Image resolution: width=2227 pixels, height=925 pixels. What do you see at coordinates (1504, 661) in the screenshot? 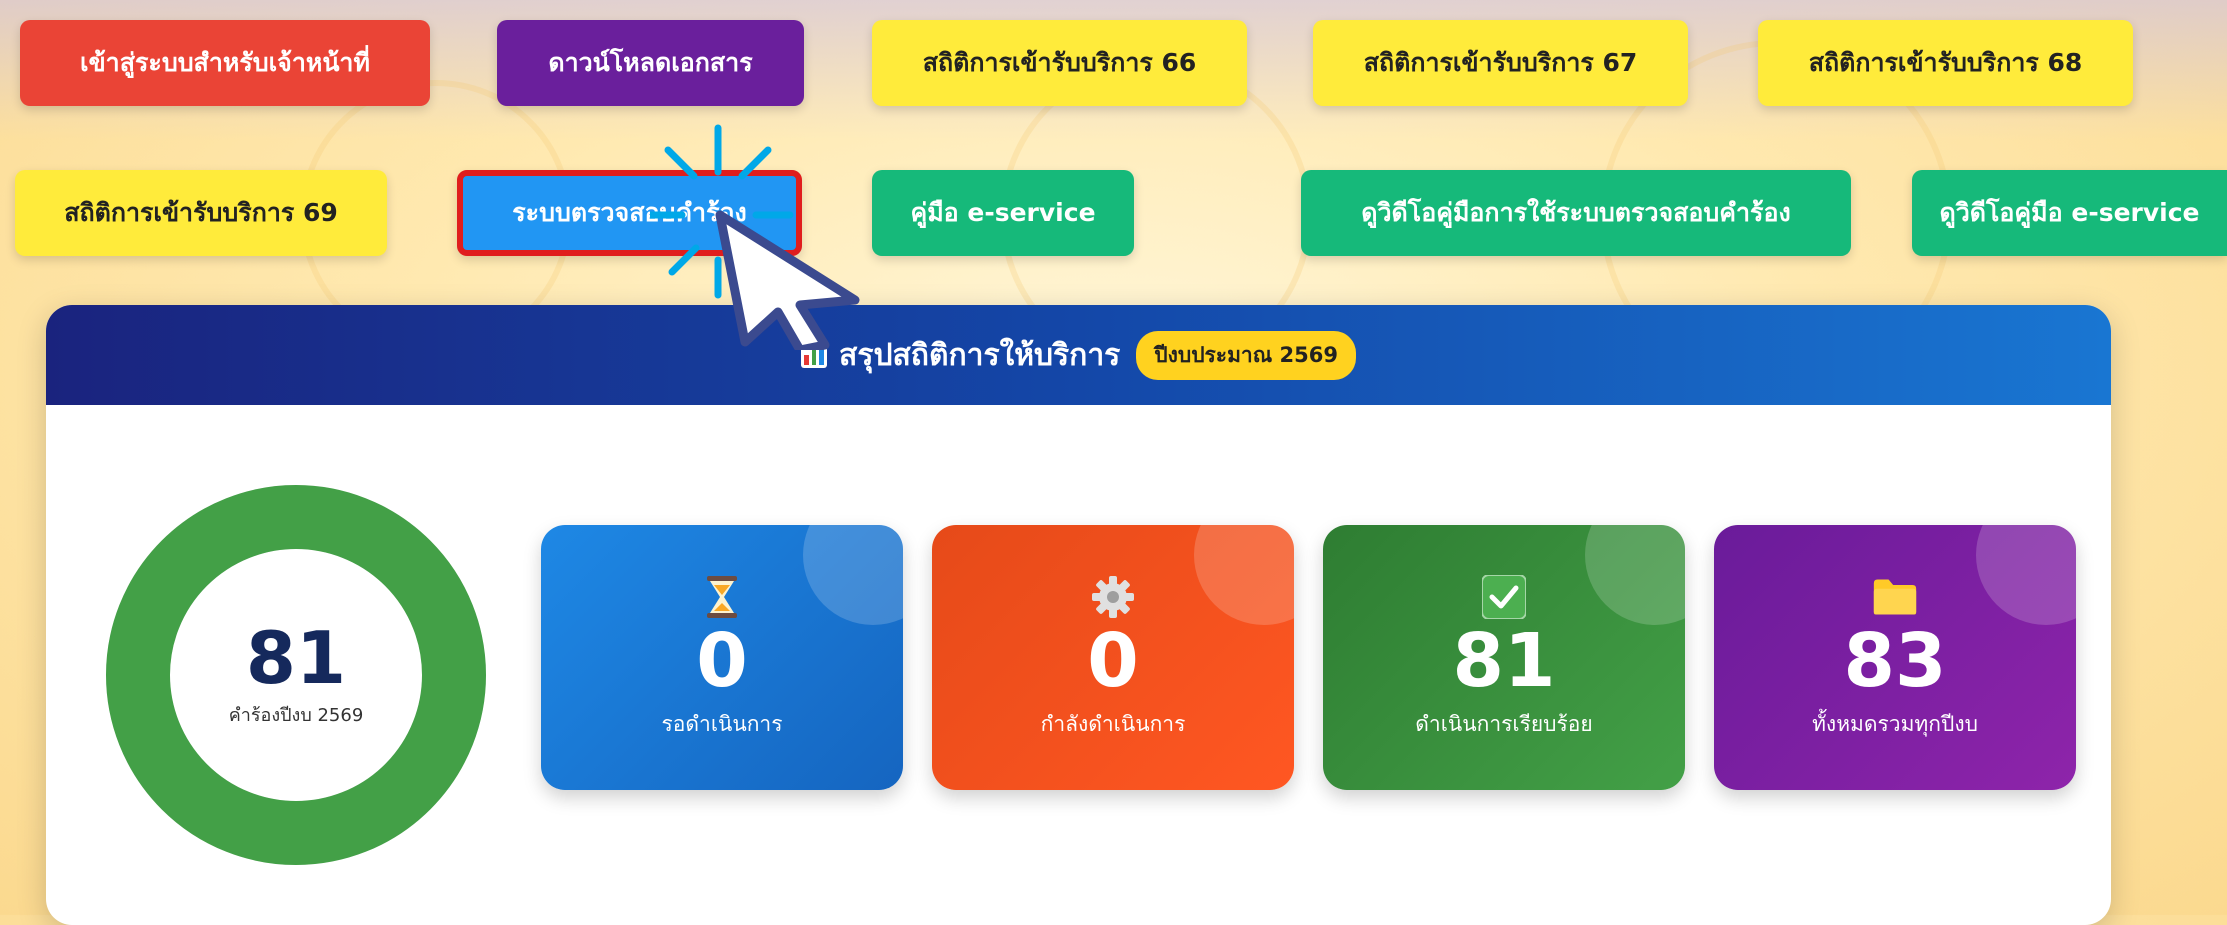
I see `stat-value: 81` at bounding box center [1504, 661].